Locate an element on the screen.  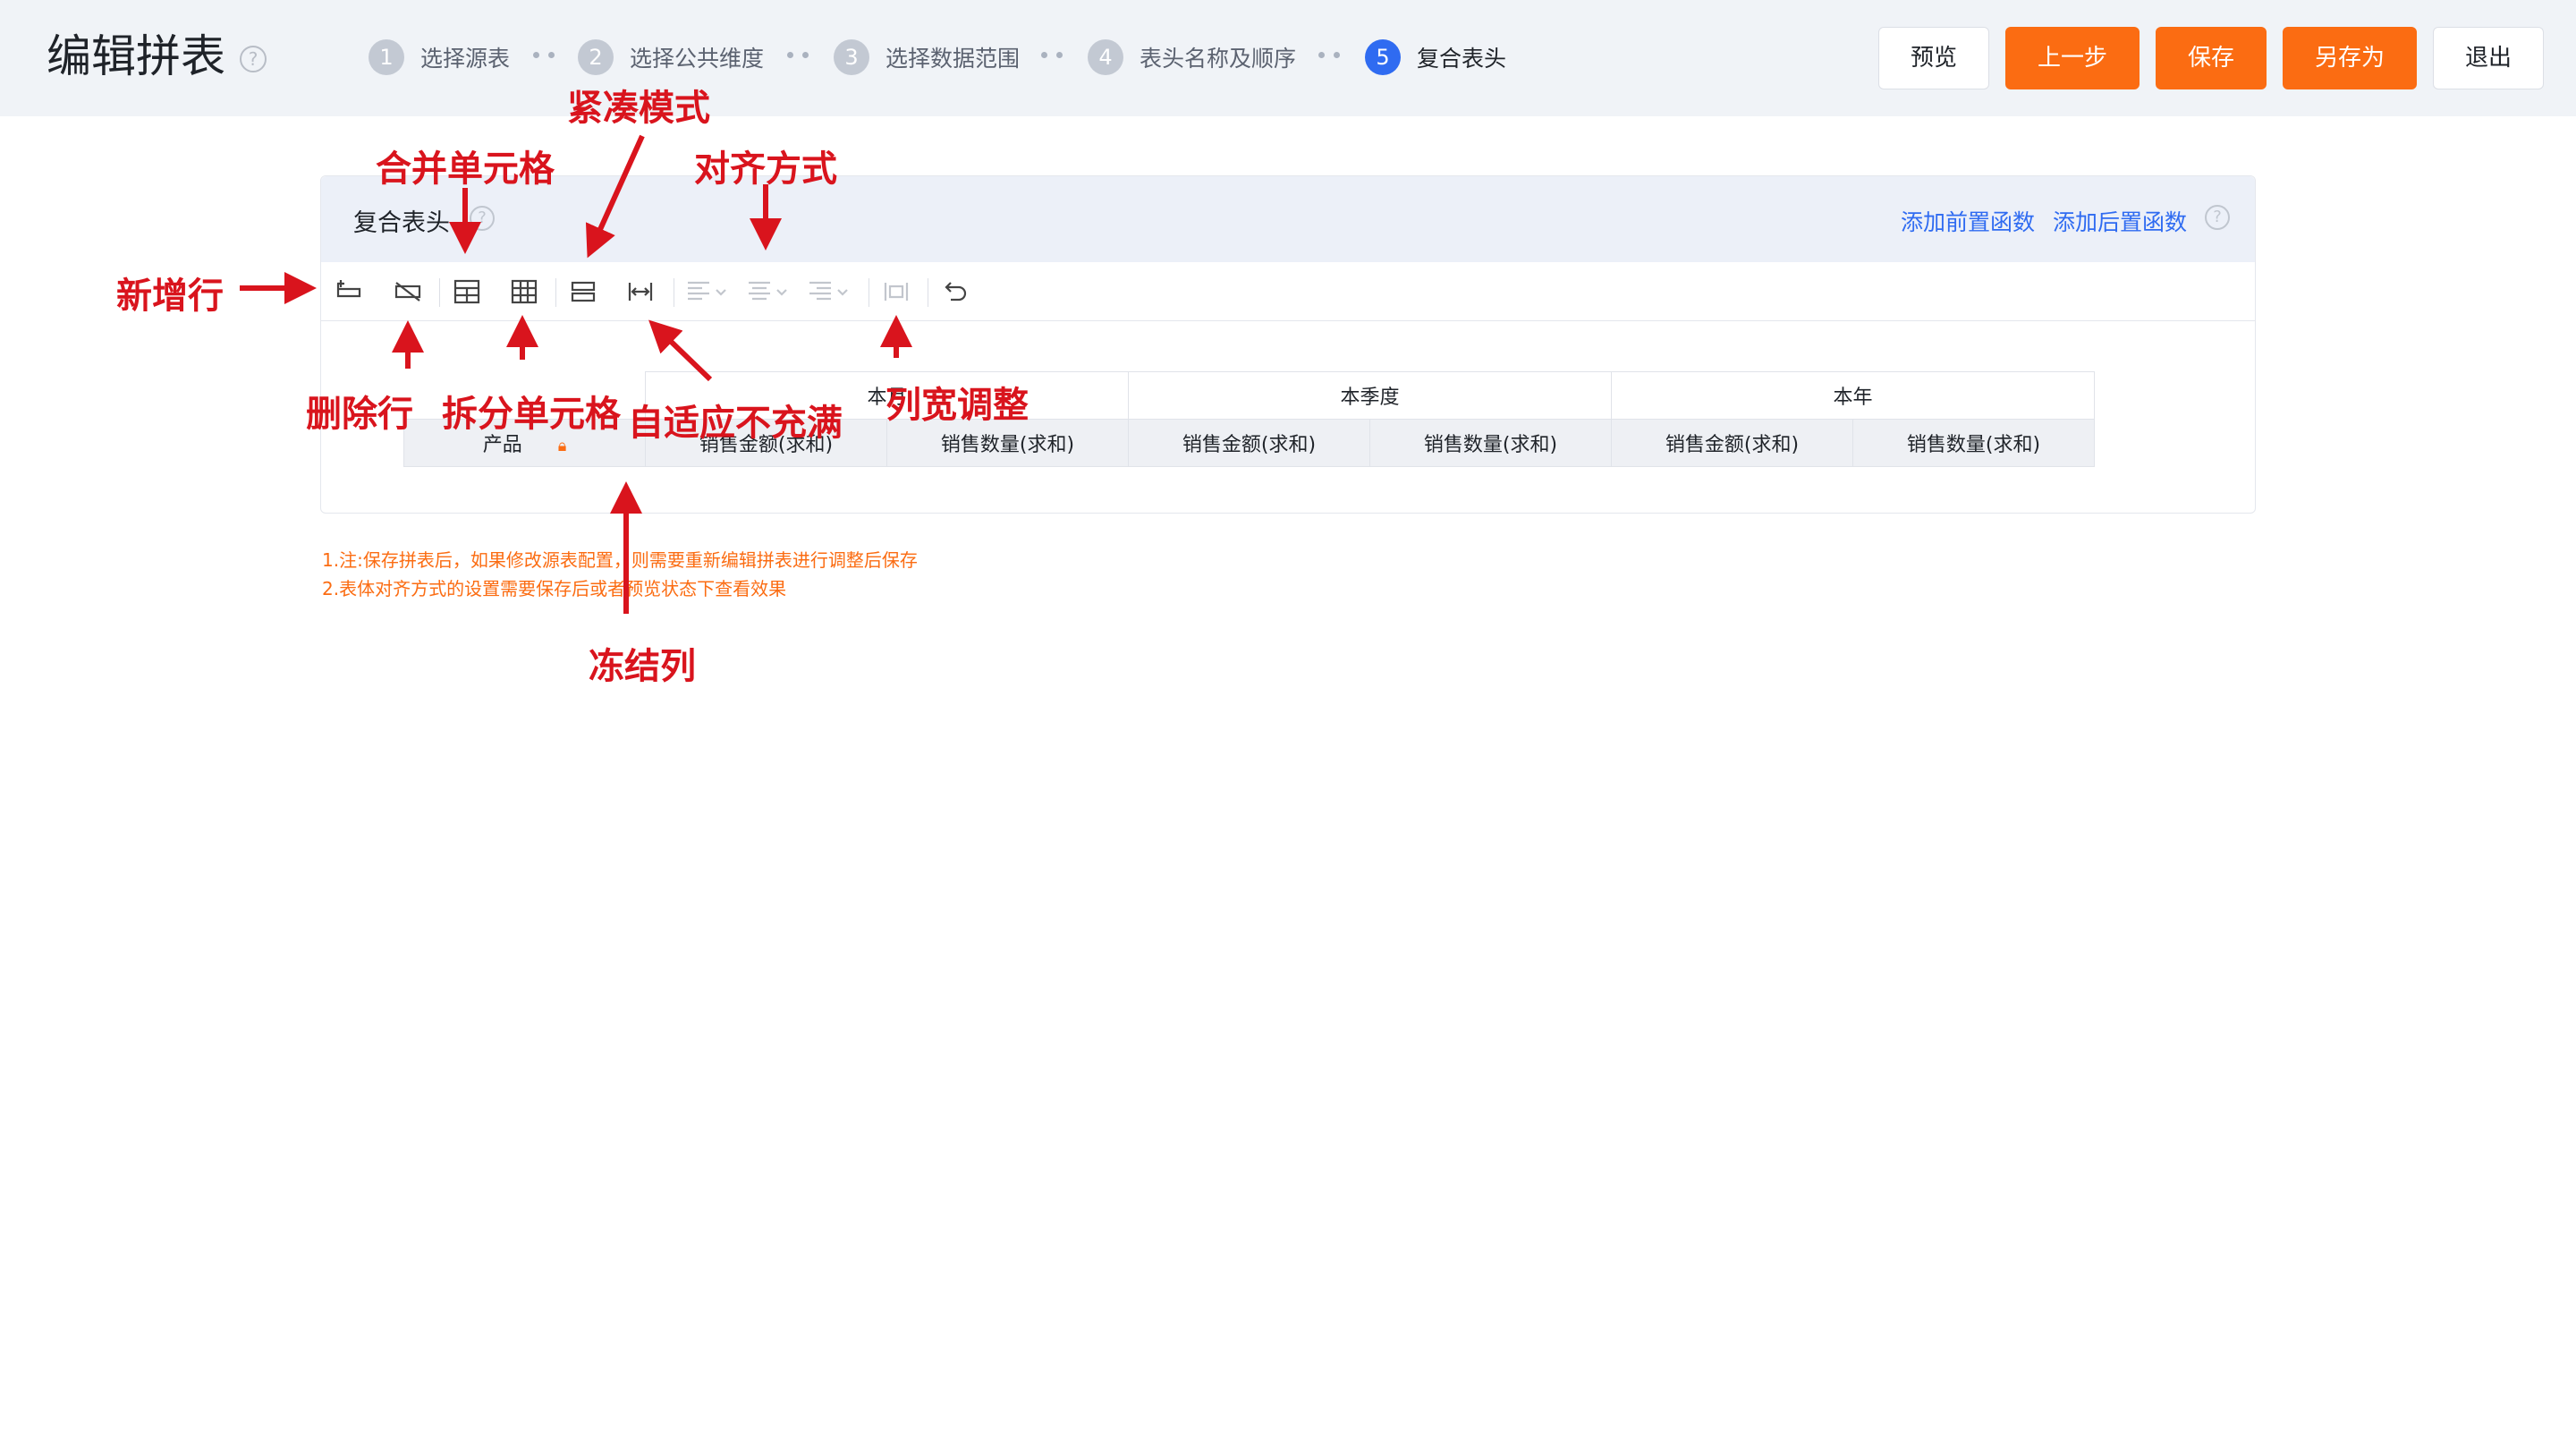
note-line: 2.表体对齐方式的设置需要保存后或者预览状态下查看效果 is located at coordinates (554, 588).